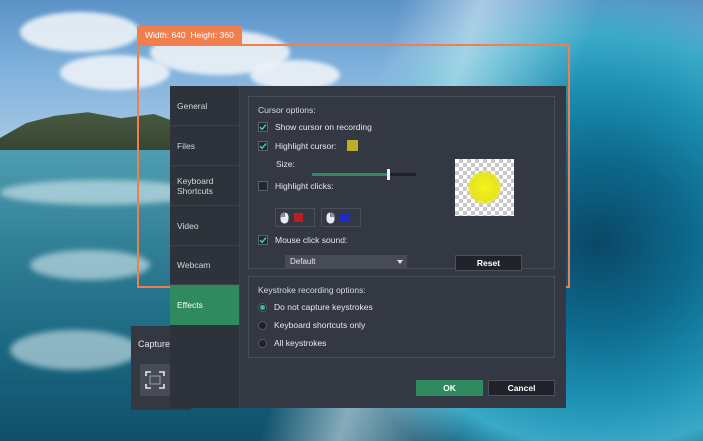 The height and width of the screenshot is (441, 703). I want to click on highlight-cursor-label: Highlight cursor:, so click(306, 145).